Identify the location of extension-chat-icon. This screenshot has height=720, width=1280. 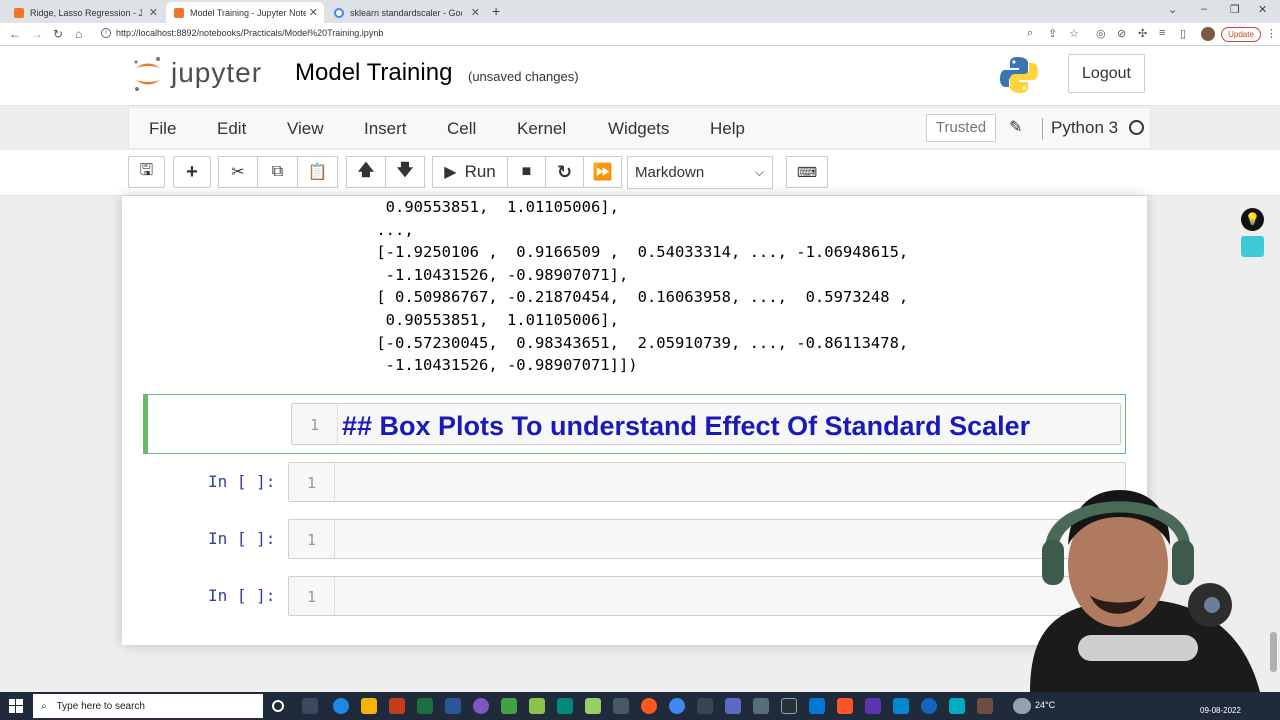
(1252, 246).